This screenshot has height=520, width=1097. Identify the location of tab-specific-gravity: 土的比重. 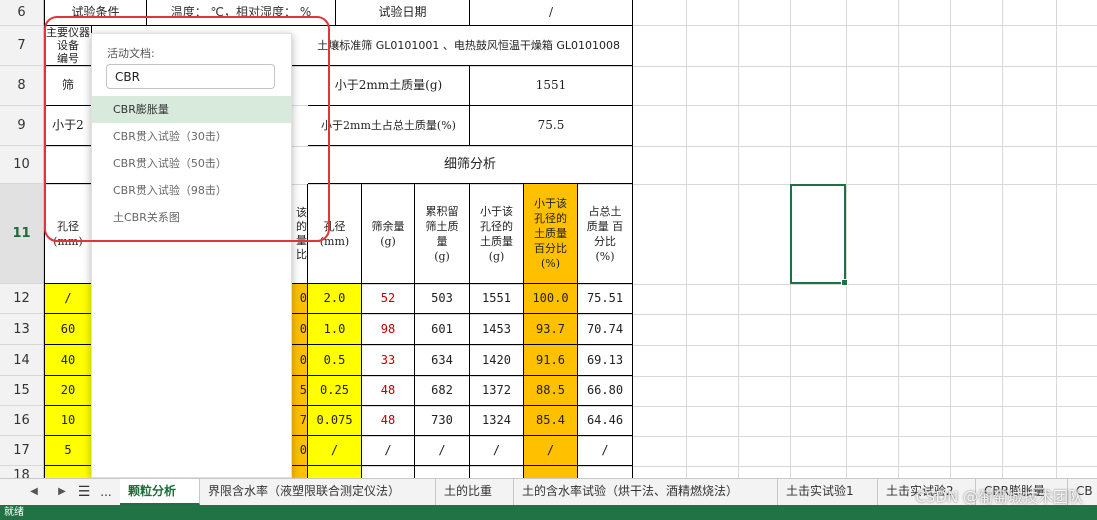
(475, 492).